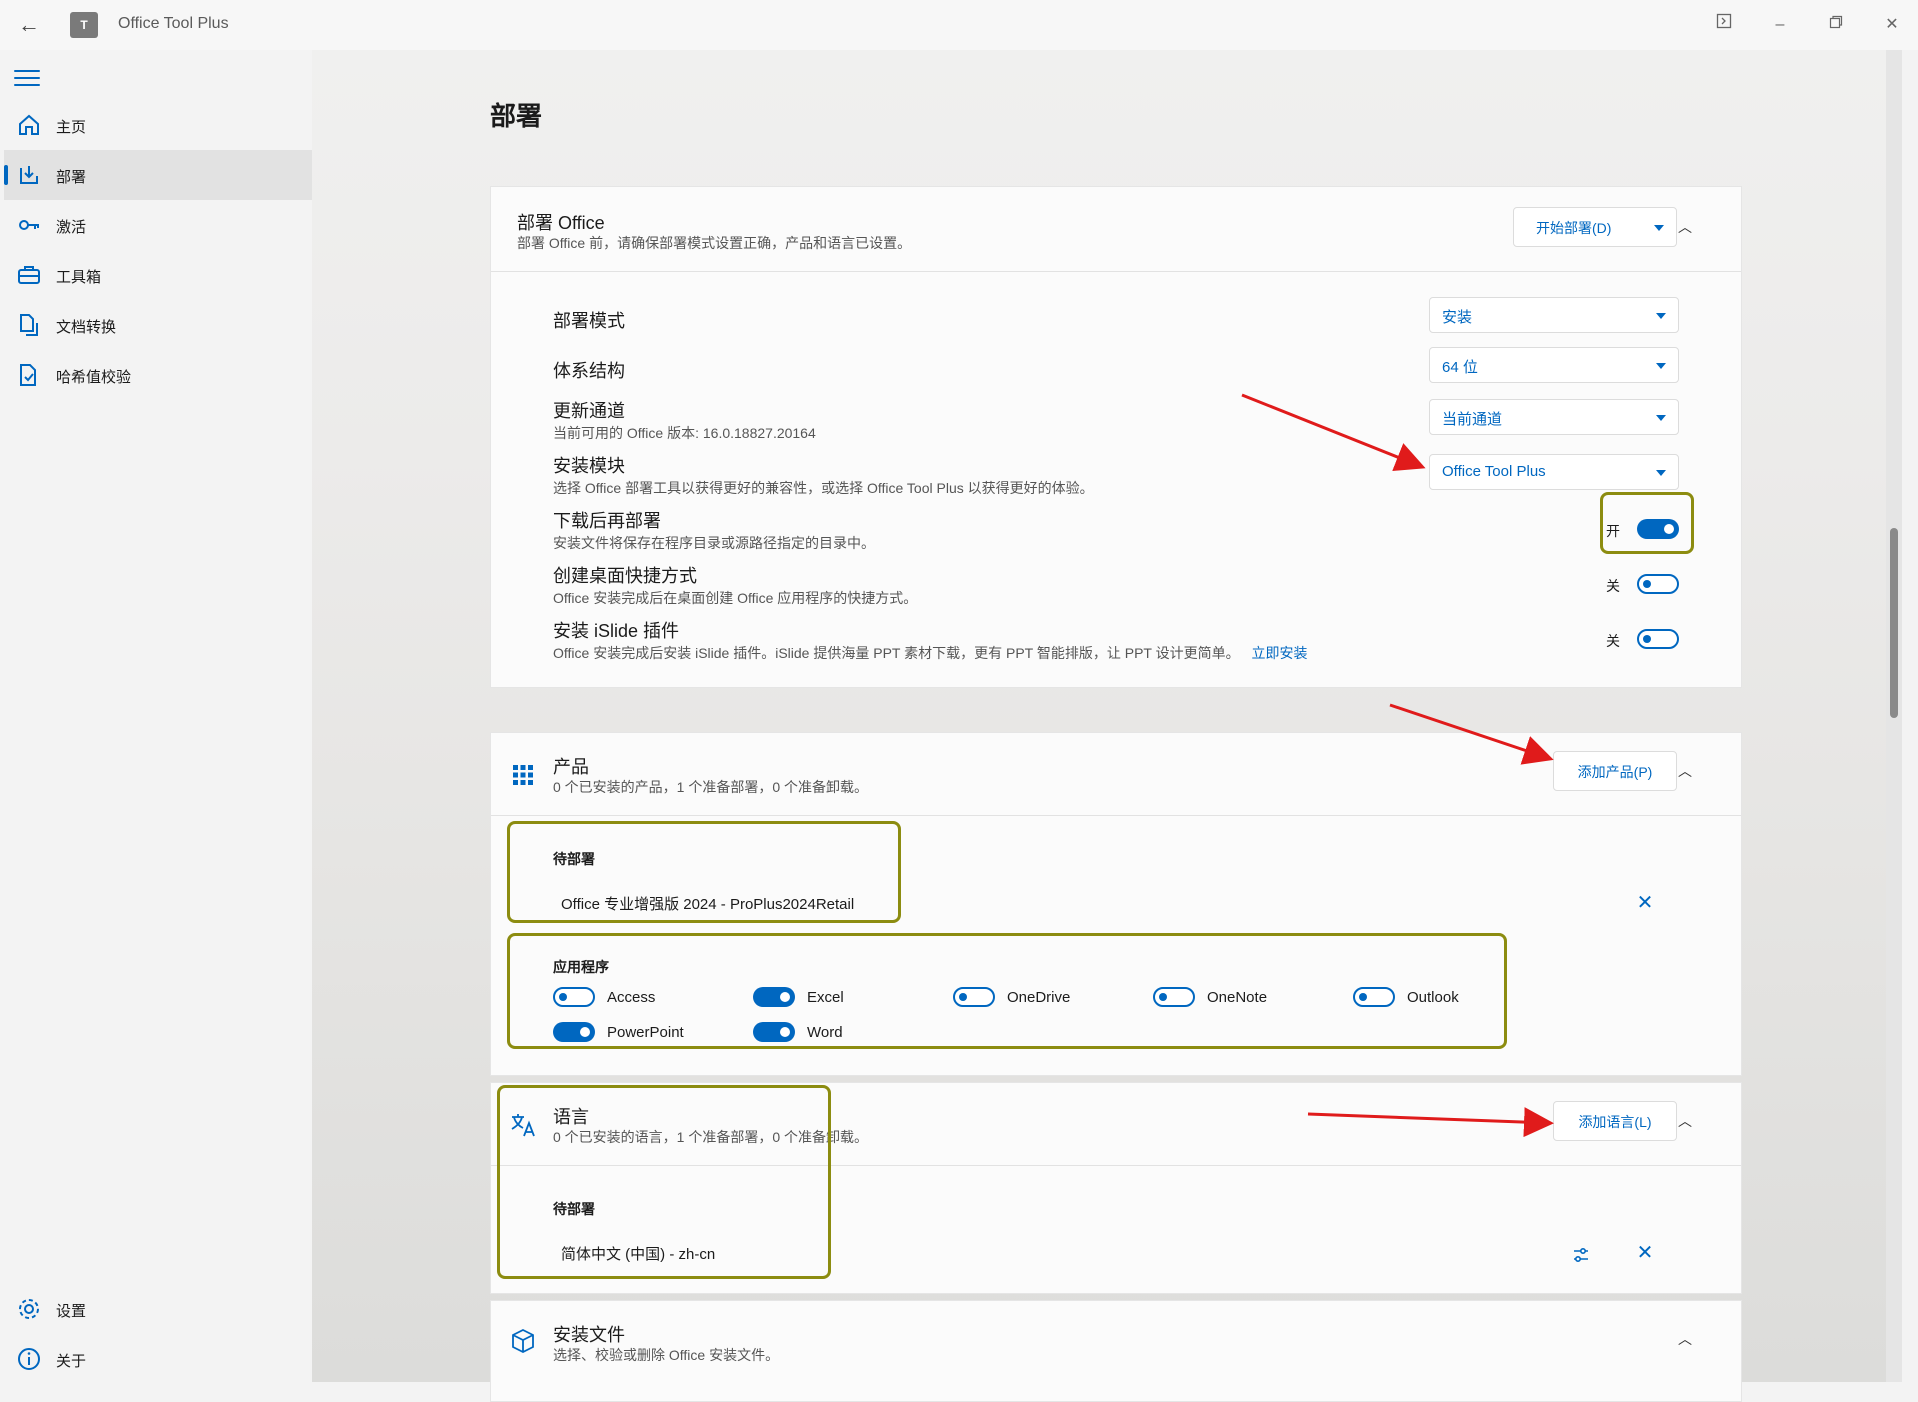  What do you see at coordinates (1658, 639) in the screenshot?
I see `islide-toggle` at bounding box center [1658, 639].